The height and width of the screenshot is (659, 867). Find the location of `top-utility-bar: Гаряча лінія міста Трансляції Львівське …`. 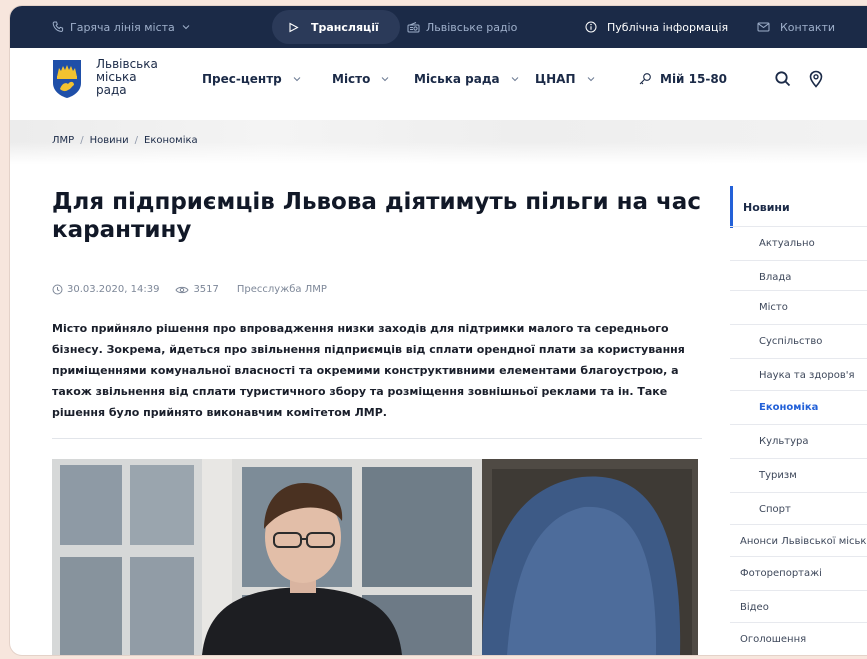

top-utility-bar: Гаряча лінія міста Трансляції Львівське … is located at coordinates (438, 27).